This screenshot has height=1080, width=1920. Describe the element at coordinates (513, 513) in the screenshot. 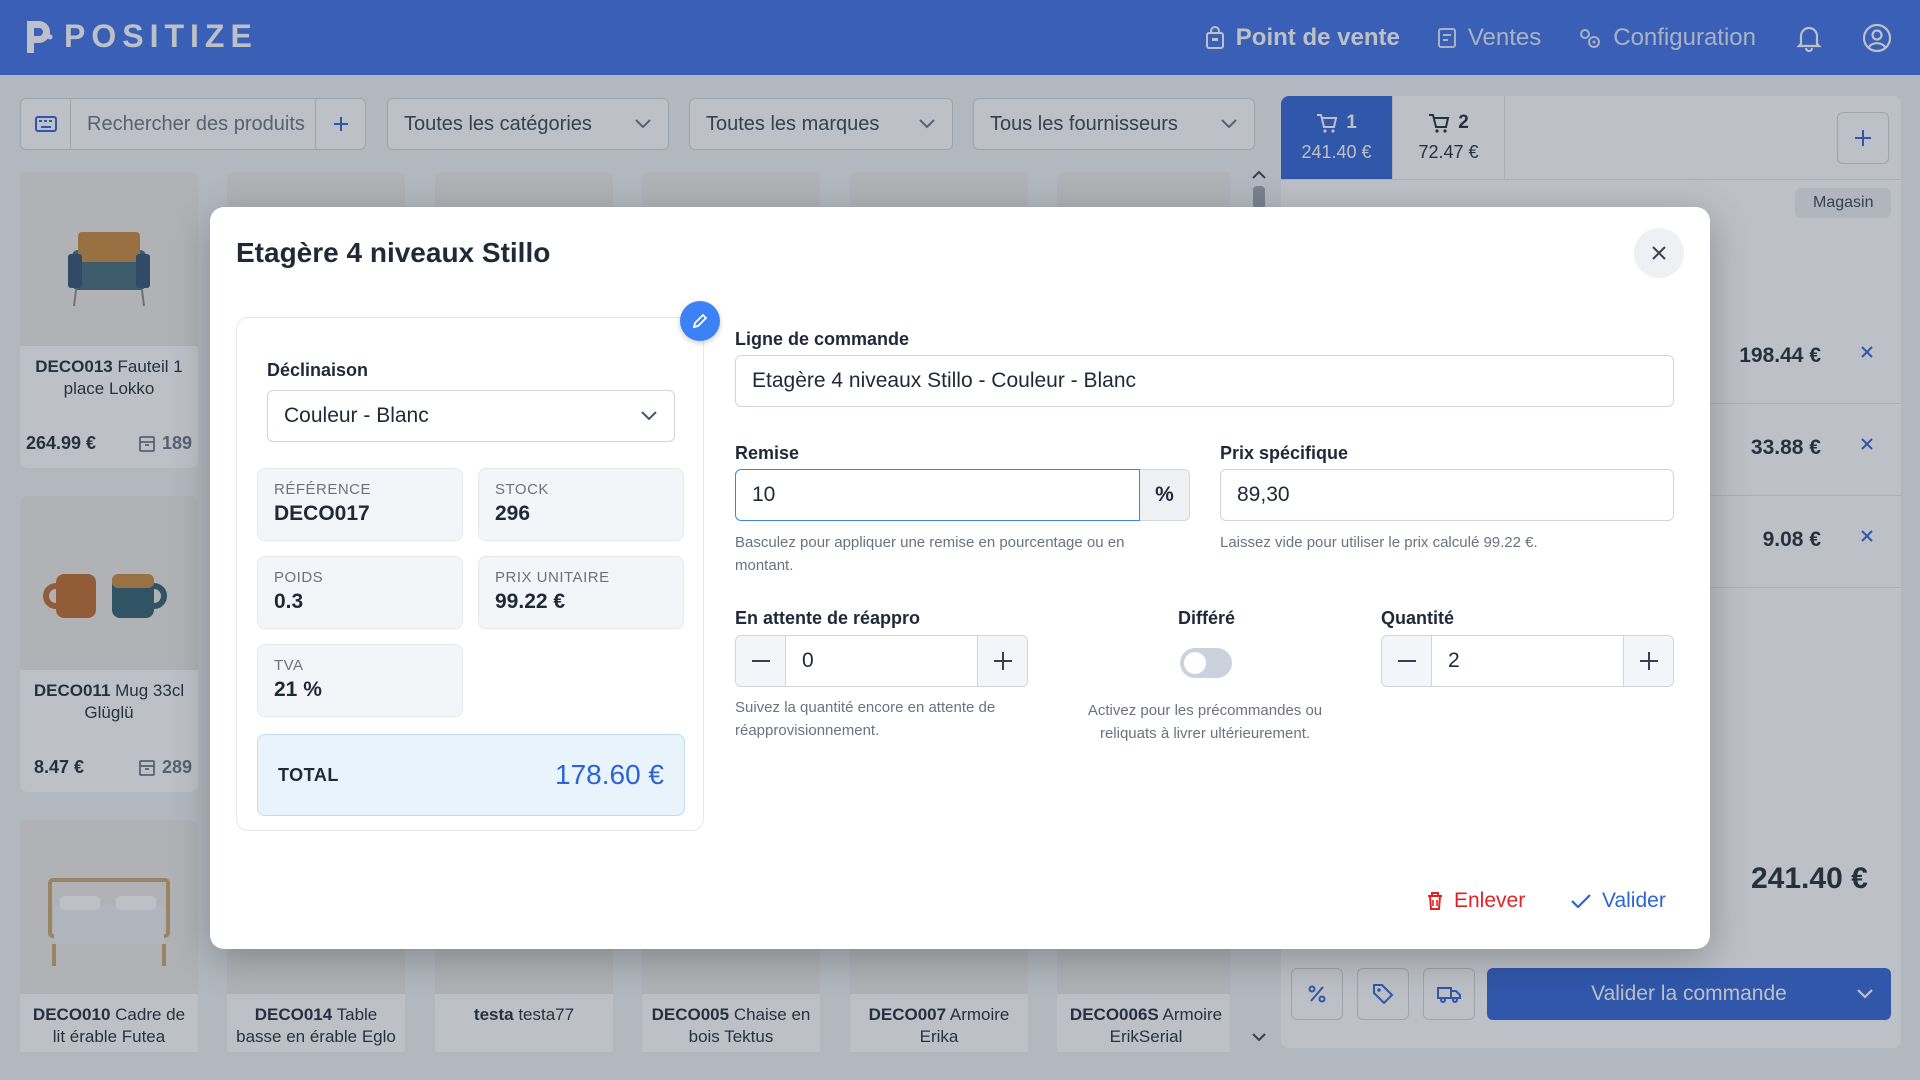

I see `stat-value: 296` at that location.